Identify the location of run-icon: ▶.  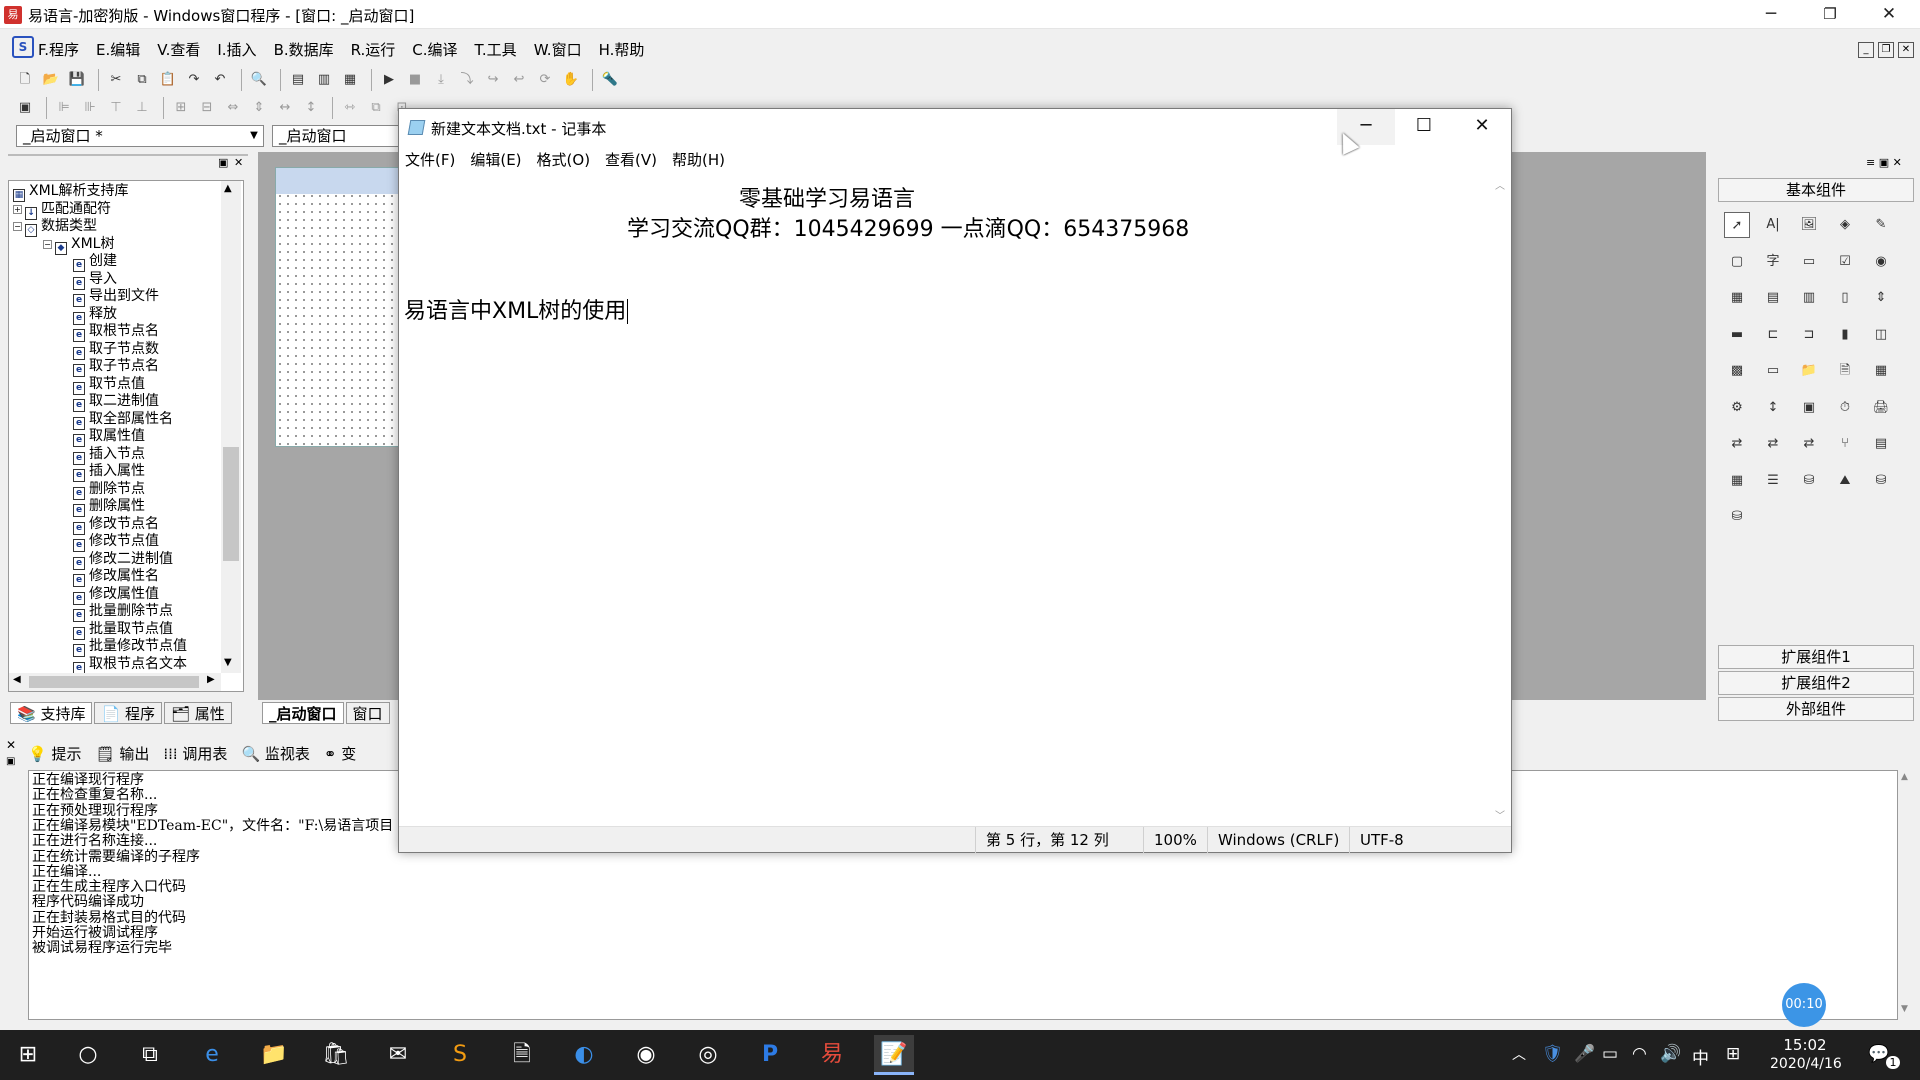
(389, 80).